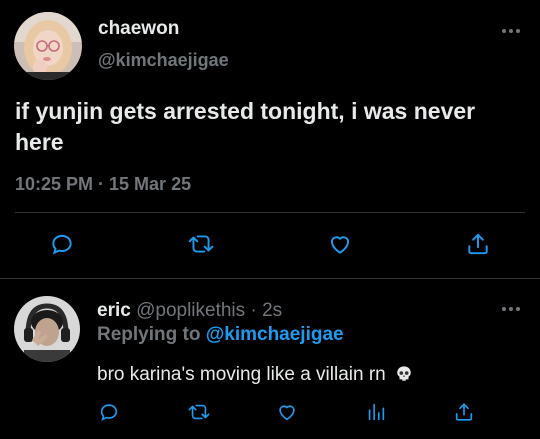 This screenshot has height=439, width=540. What do you see at coordinates (138, 29) in the screenshot?
I see `display-name: chaewon` at bounding box center [138, 29].